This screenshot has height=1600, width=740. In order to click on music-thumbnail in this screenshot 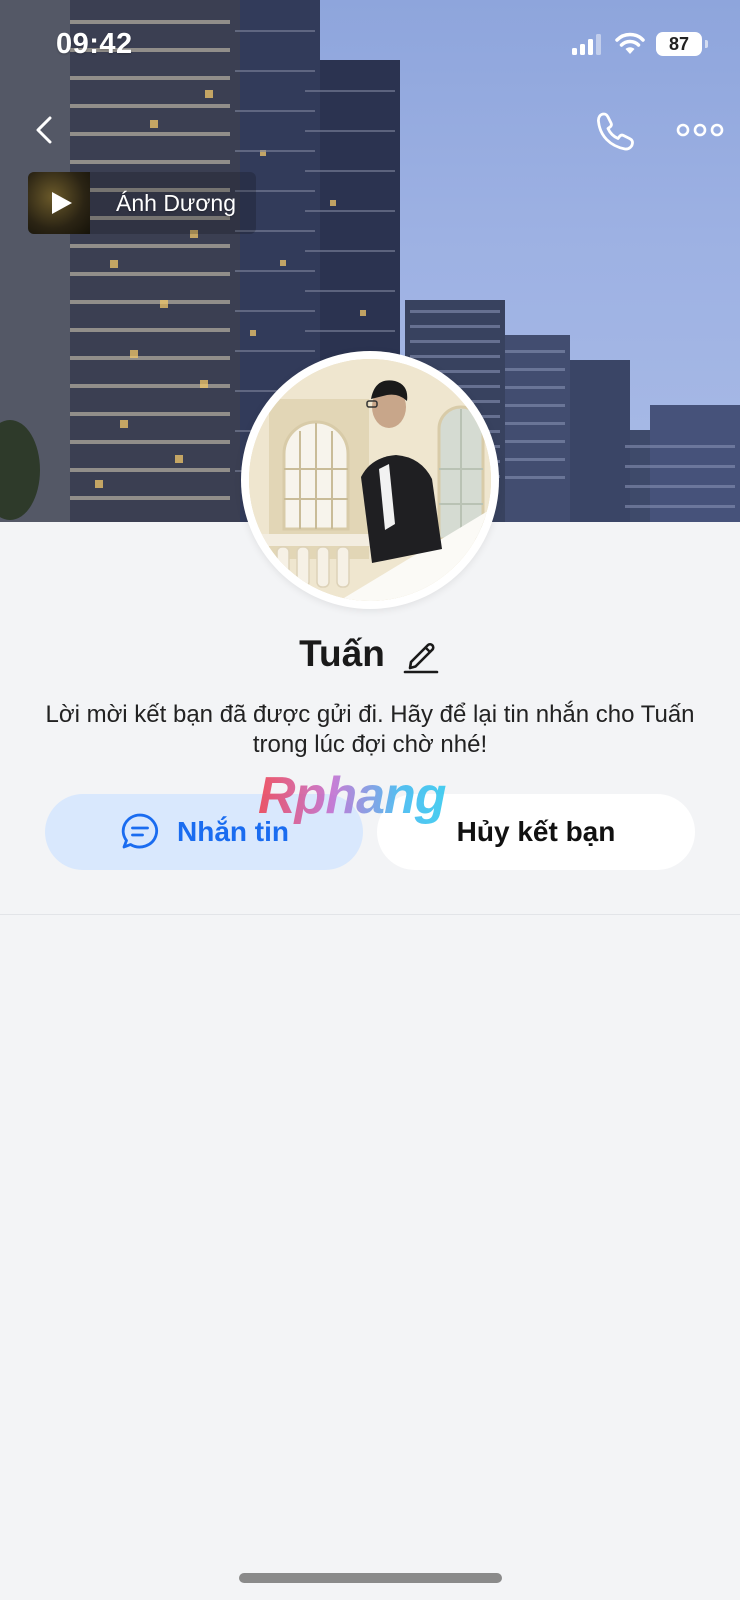, I will do `click(59, 203)`.